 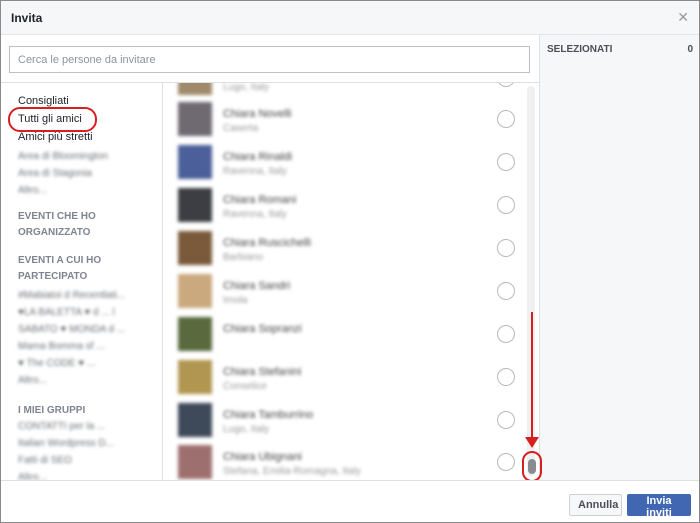 What do you see at coordinates (683, 17) in the screenshot?
I see `close-icon: ✕` at bounding box center [683, 17].